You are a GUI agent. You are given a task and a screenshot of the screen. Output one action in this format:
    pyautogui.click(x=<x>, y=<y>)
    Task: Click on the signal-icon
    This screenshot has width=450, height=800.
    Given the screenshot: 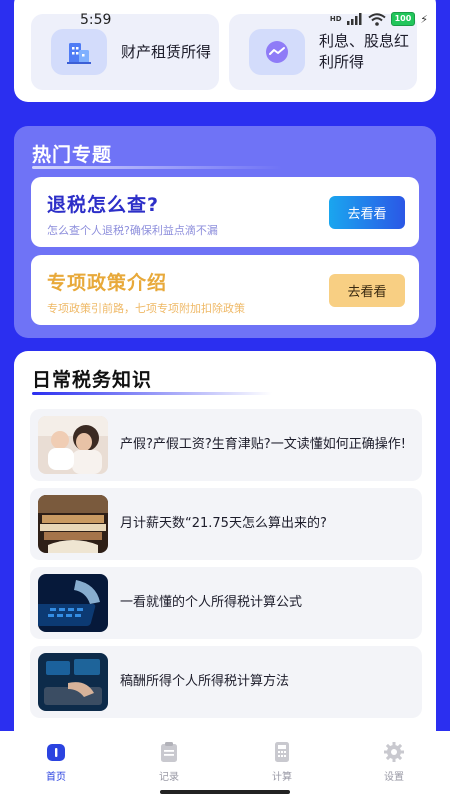 What is the action you would take?
    pyautogui.click(x=354, y=19)
    